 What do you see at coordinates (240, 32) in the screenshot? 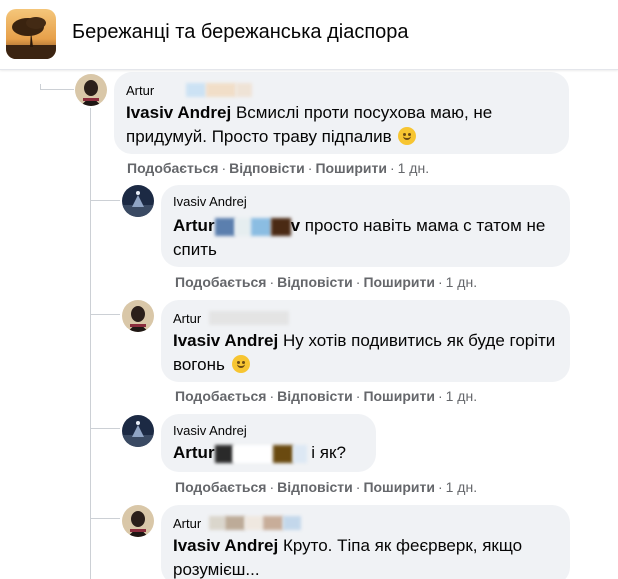
I see `group-title: Бережанці та бережанська діаспора` at bounding box center [240, 32].